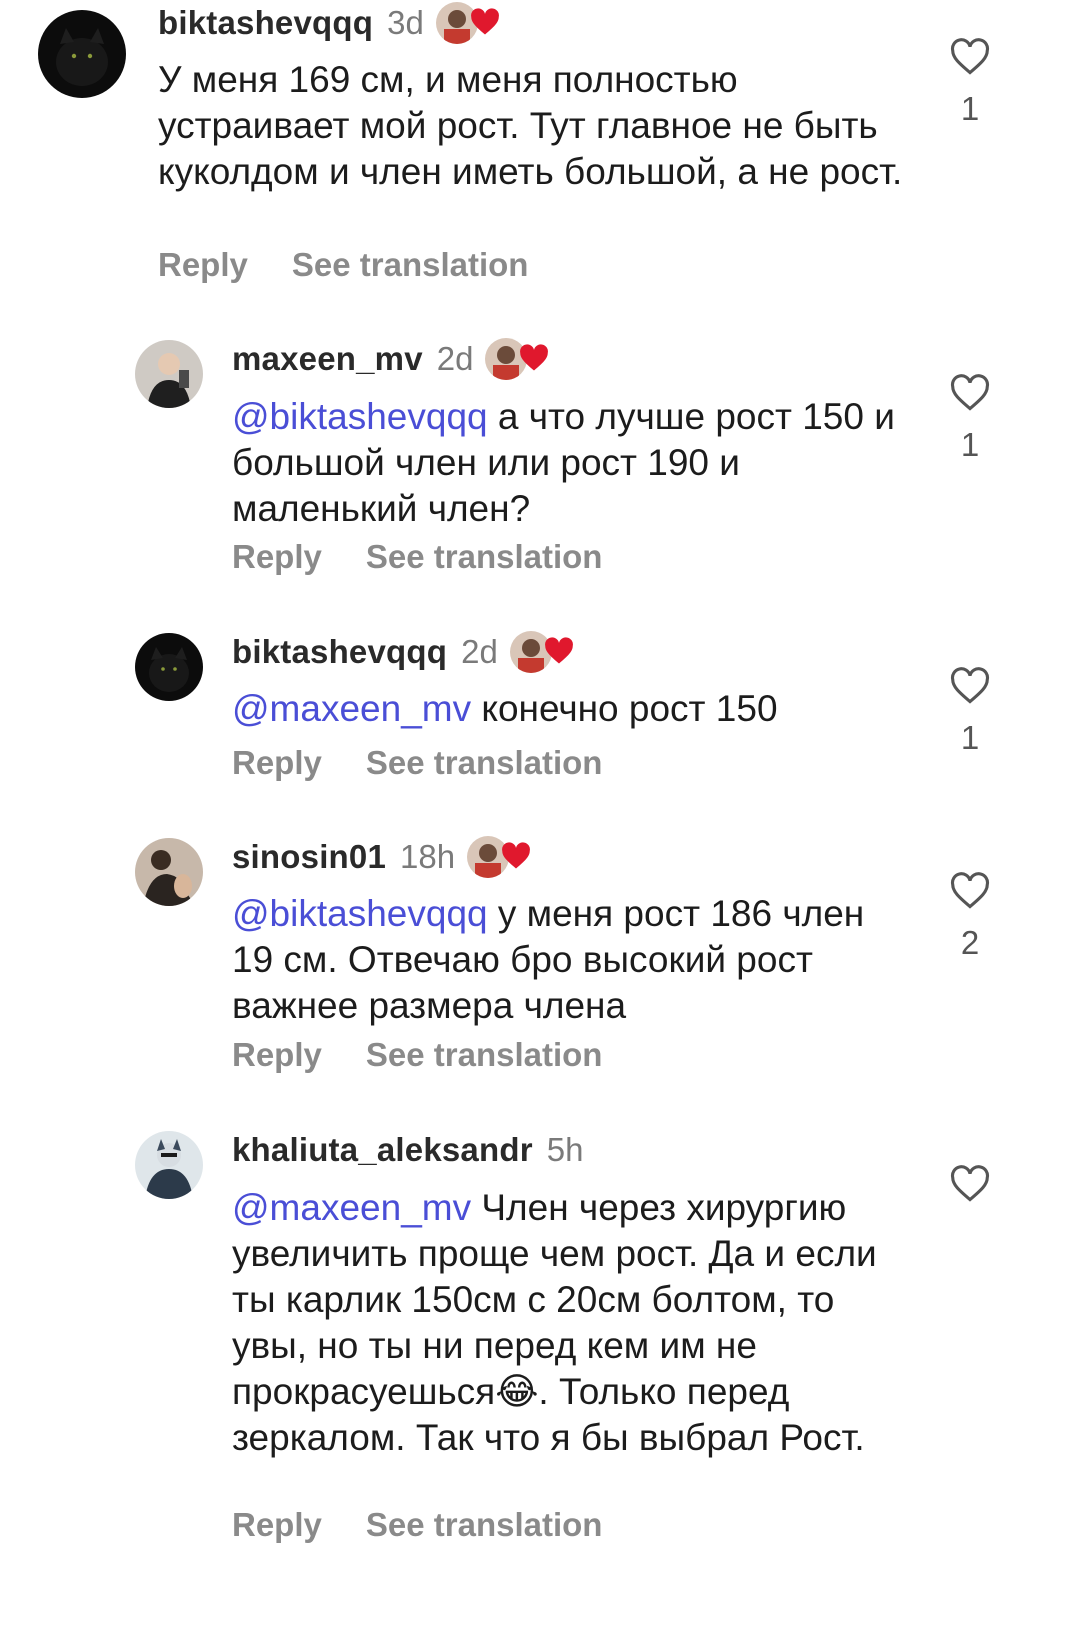 The width and height of the screenshot is (1080, 1634). What do you see at coordinates (327, 359) in the screenshot?
I see `username: maxeen_mv` at bounding box center [327, 359].